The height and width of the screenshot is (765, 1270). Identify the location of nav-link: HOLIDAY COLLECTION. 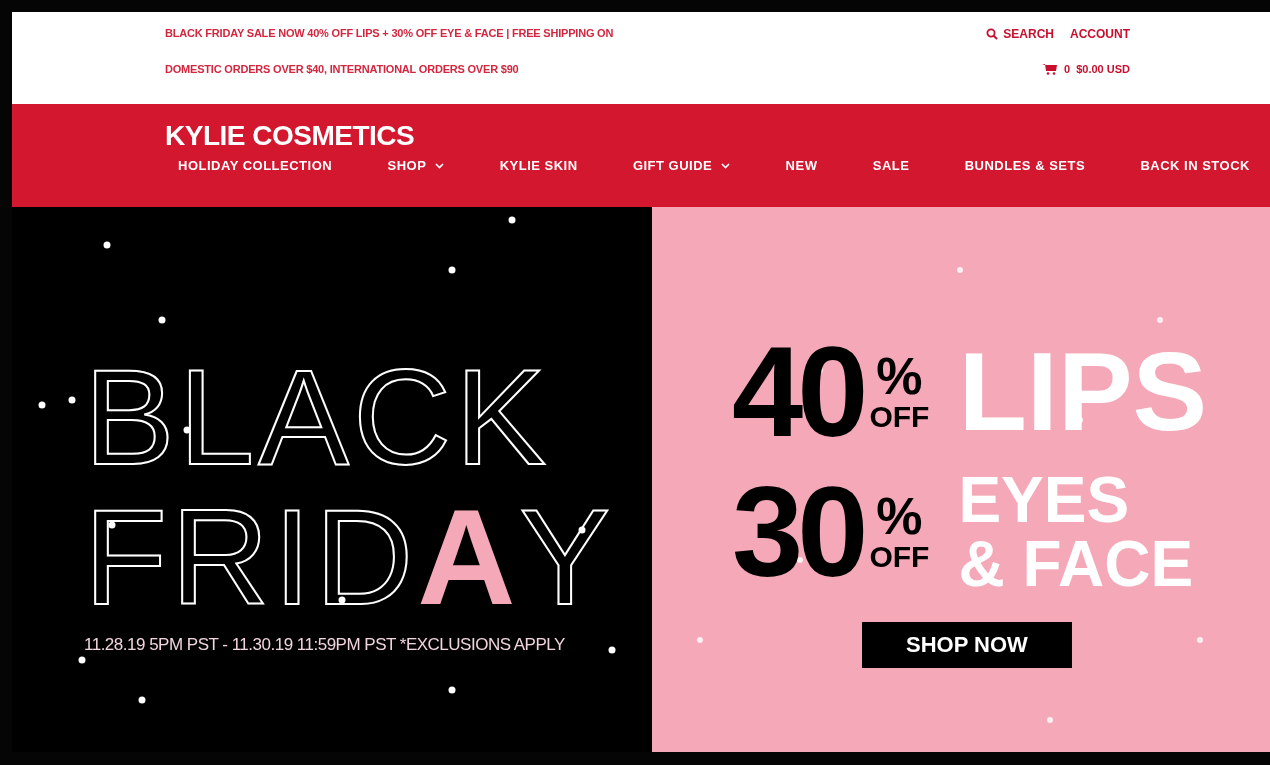
(255, 165).